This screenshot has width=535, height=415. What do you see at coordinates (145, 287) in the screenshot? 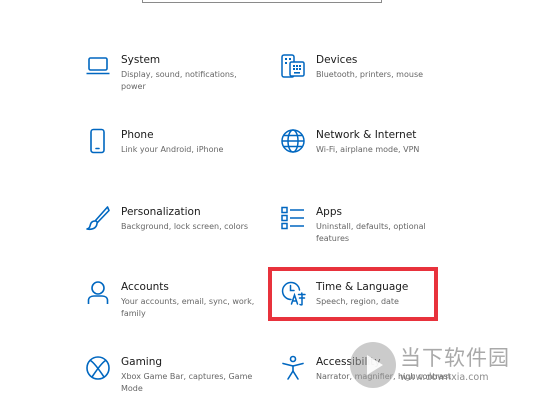
I see `tile-title: Accounts` at bounding box center [145, 287].